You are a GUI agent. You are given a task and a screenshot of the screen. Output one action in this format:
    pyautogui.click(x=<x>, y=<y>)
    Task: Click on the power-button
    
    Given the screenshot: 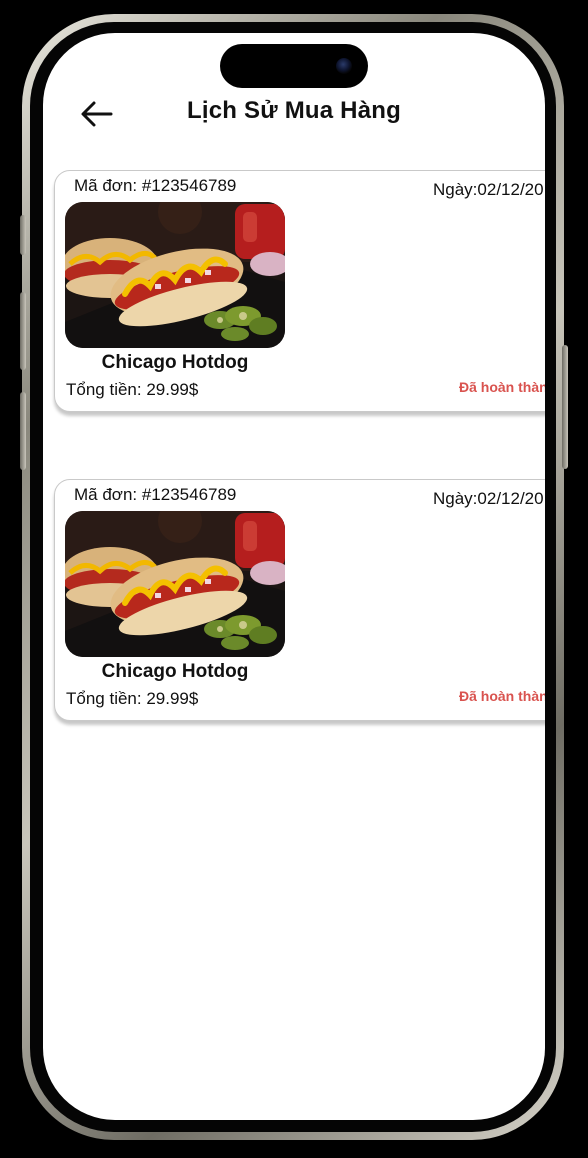 What is the action you would take?
    pyautogui.click(x=565, y=407)
    